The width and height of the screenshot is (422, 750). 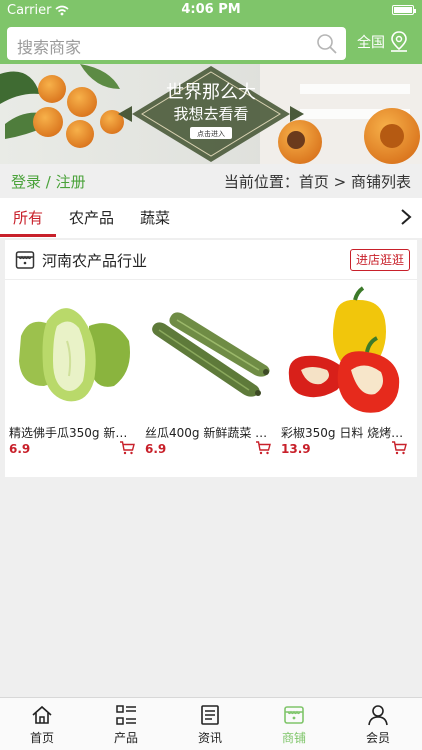 What do you see at coordinates (91, 217) in the screenshot?
I see `tab-agricultural: 农产品` at bounding box center [91, 217].